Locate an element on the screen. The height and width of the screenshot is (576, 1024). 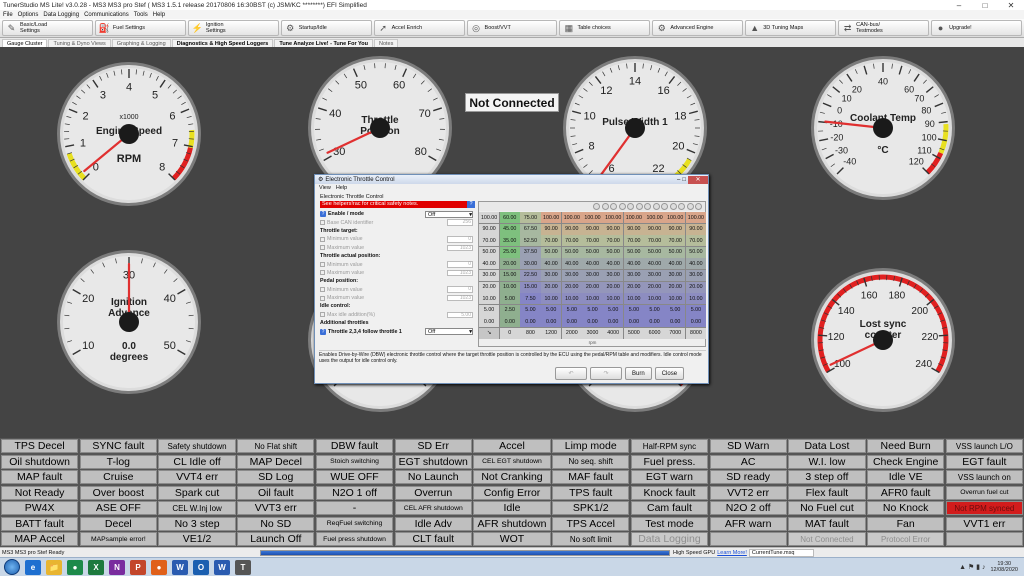
tab-3: Graphing & Logging is located at coordinates (141, 43).